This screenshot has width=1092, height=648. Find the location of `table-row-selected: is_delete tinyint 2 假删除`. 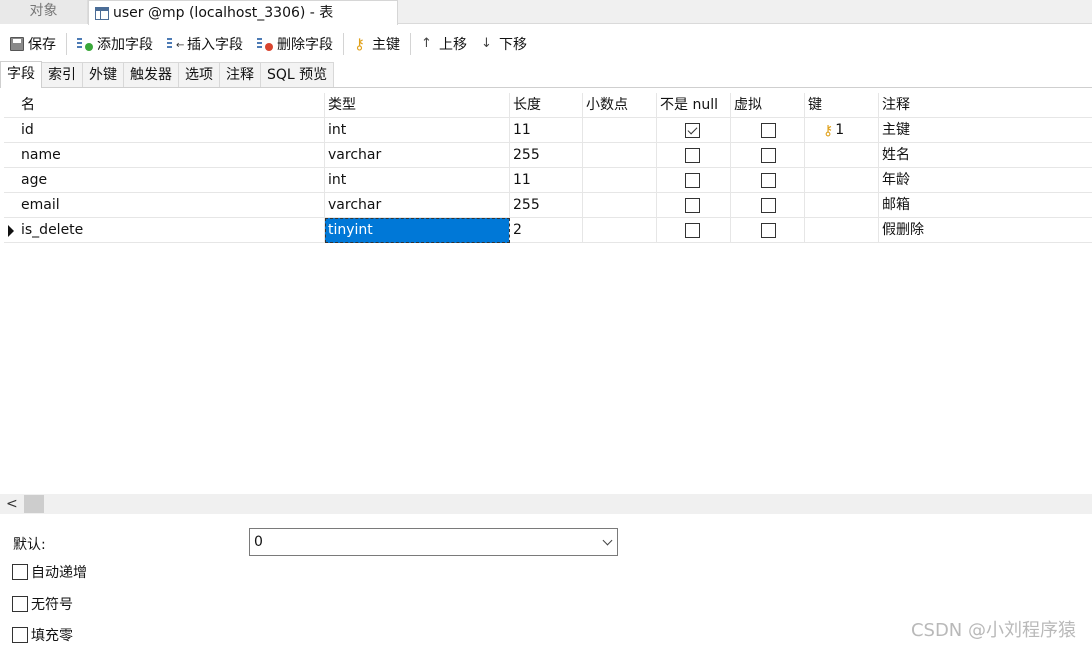

table-row-selected: is_delete tinyint 2 假删除 is located at coordinates (548, 230).